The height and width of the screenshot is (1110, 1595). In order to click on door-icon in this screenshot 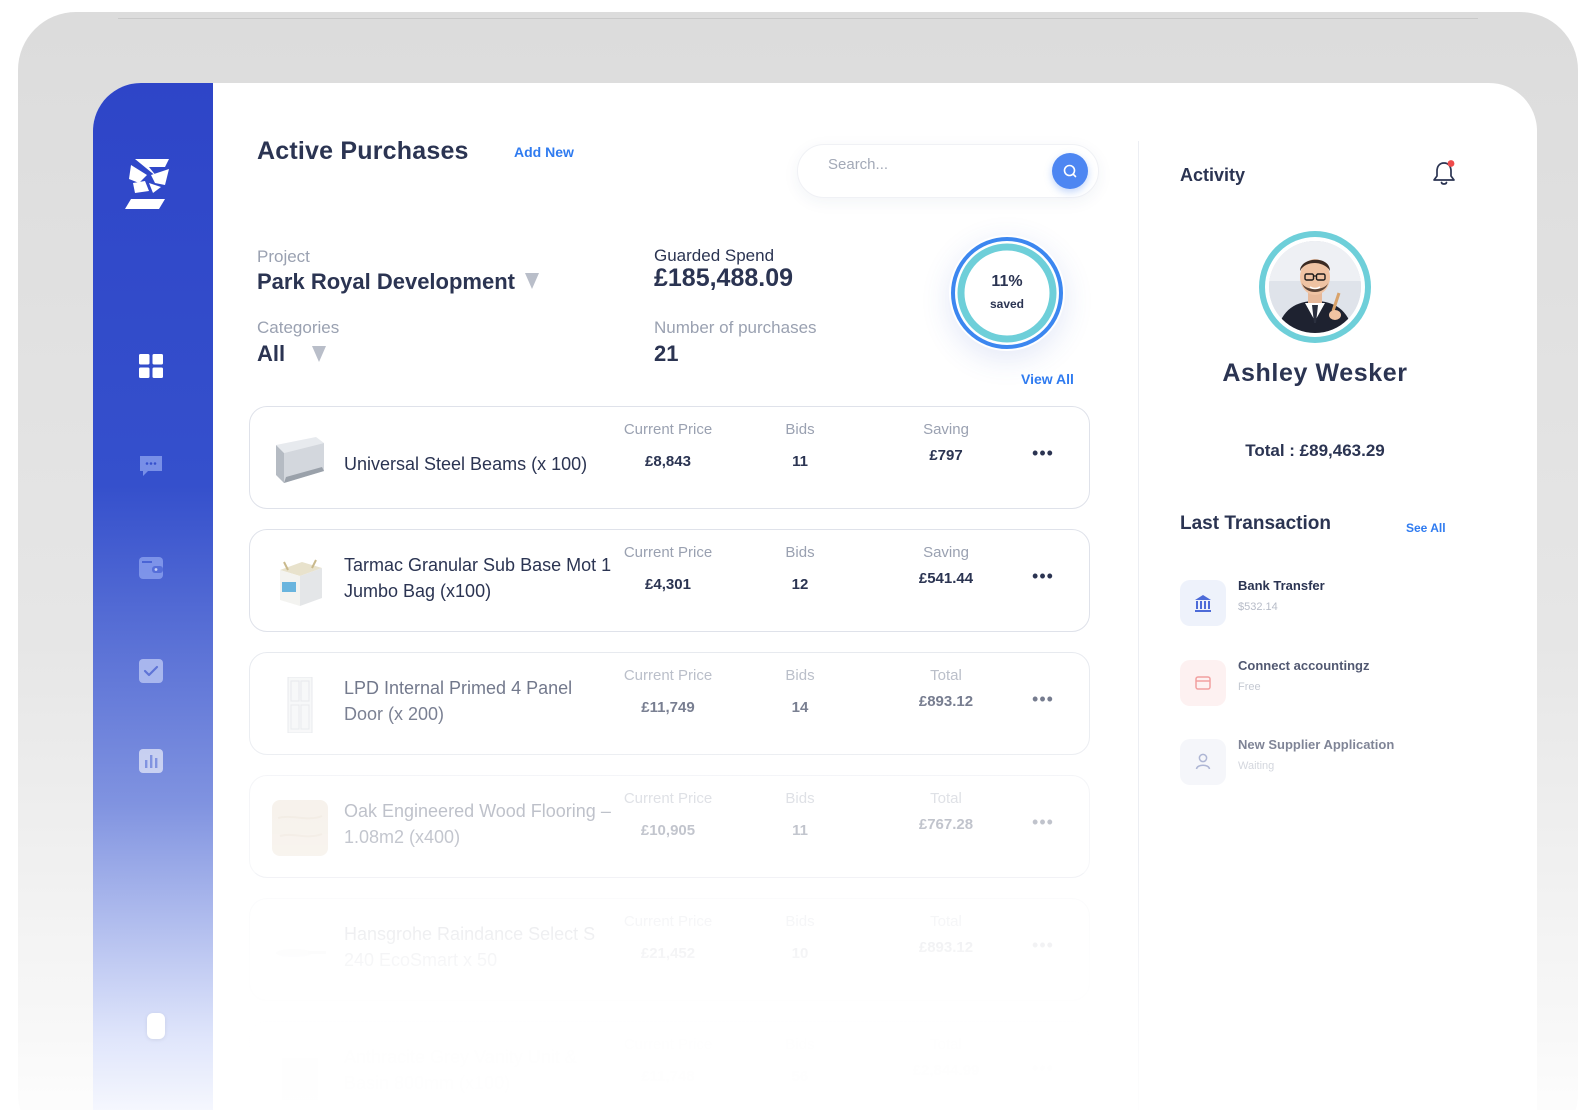, I will do `click(300, 705)`.